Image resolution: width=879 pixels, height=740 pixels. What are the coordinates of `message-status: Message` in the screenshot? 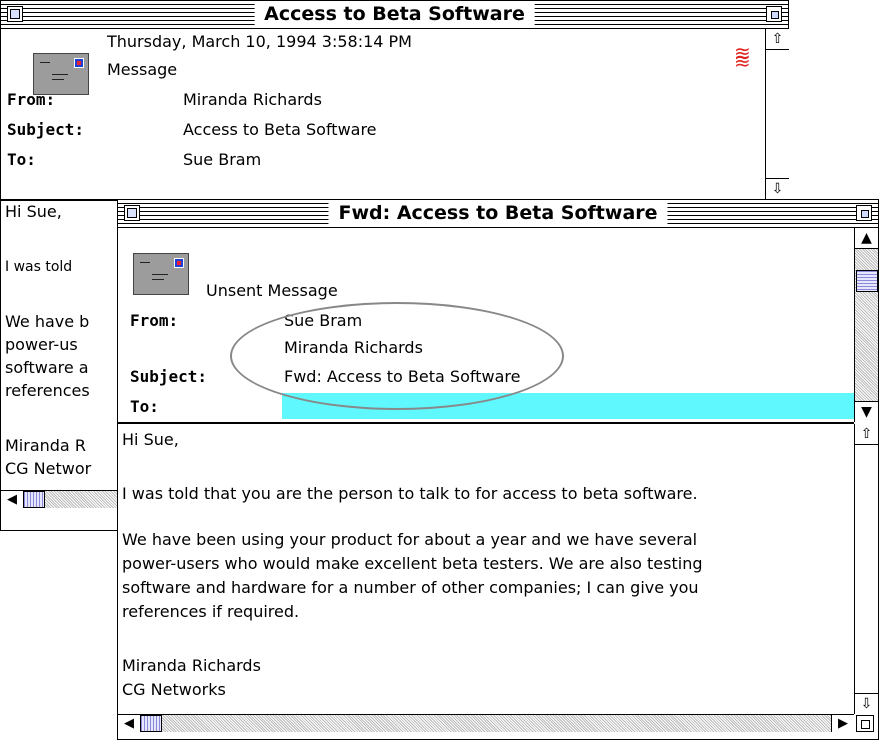 It's located at (142, 69).